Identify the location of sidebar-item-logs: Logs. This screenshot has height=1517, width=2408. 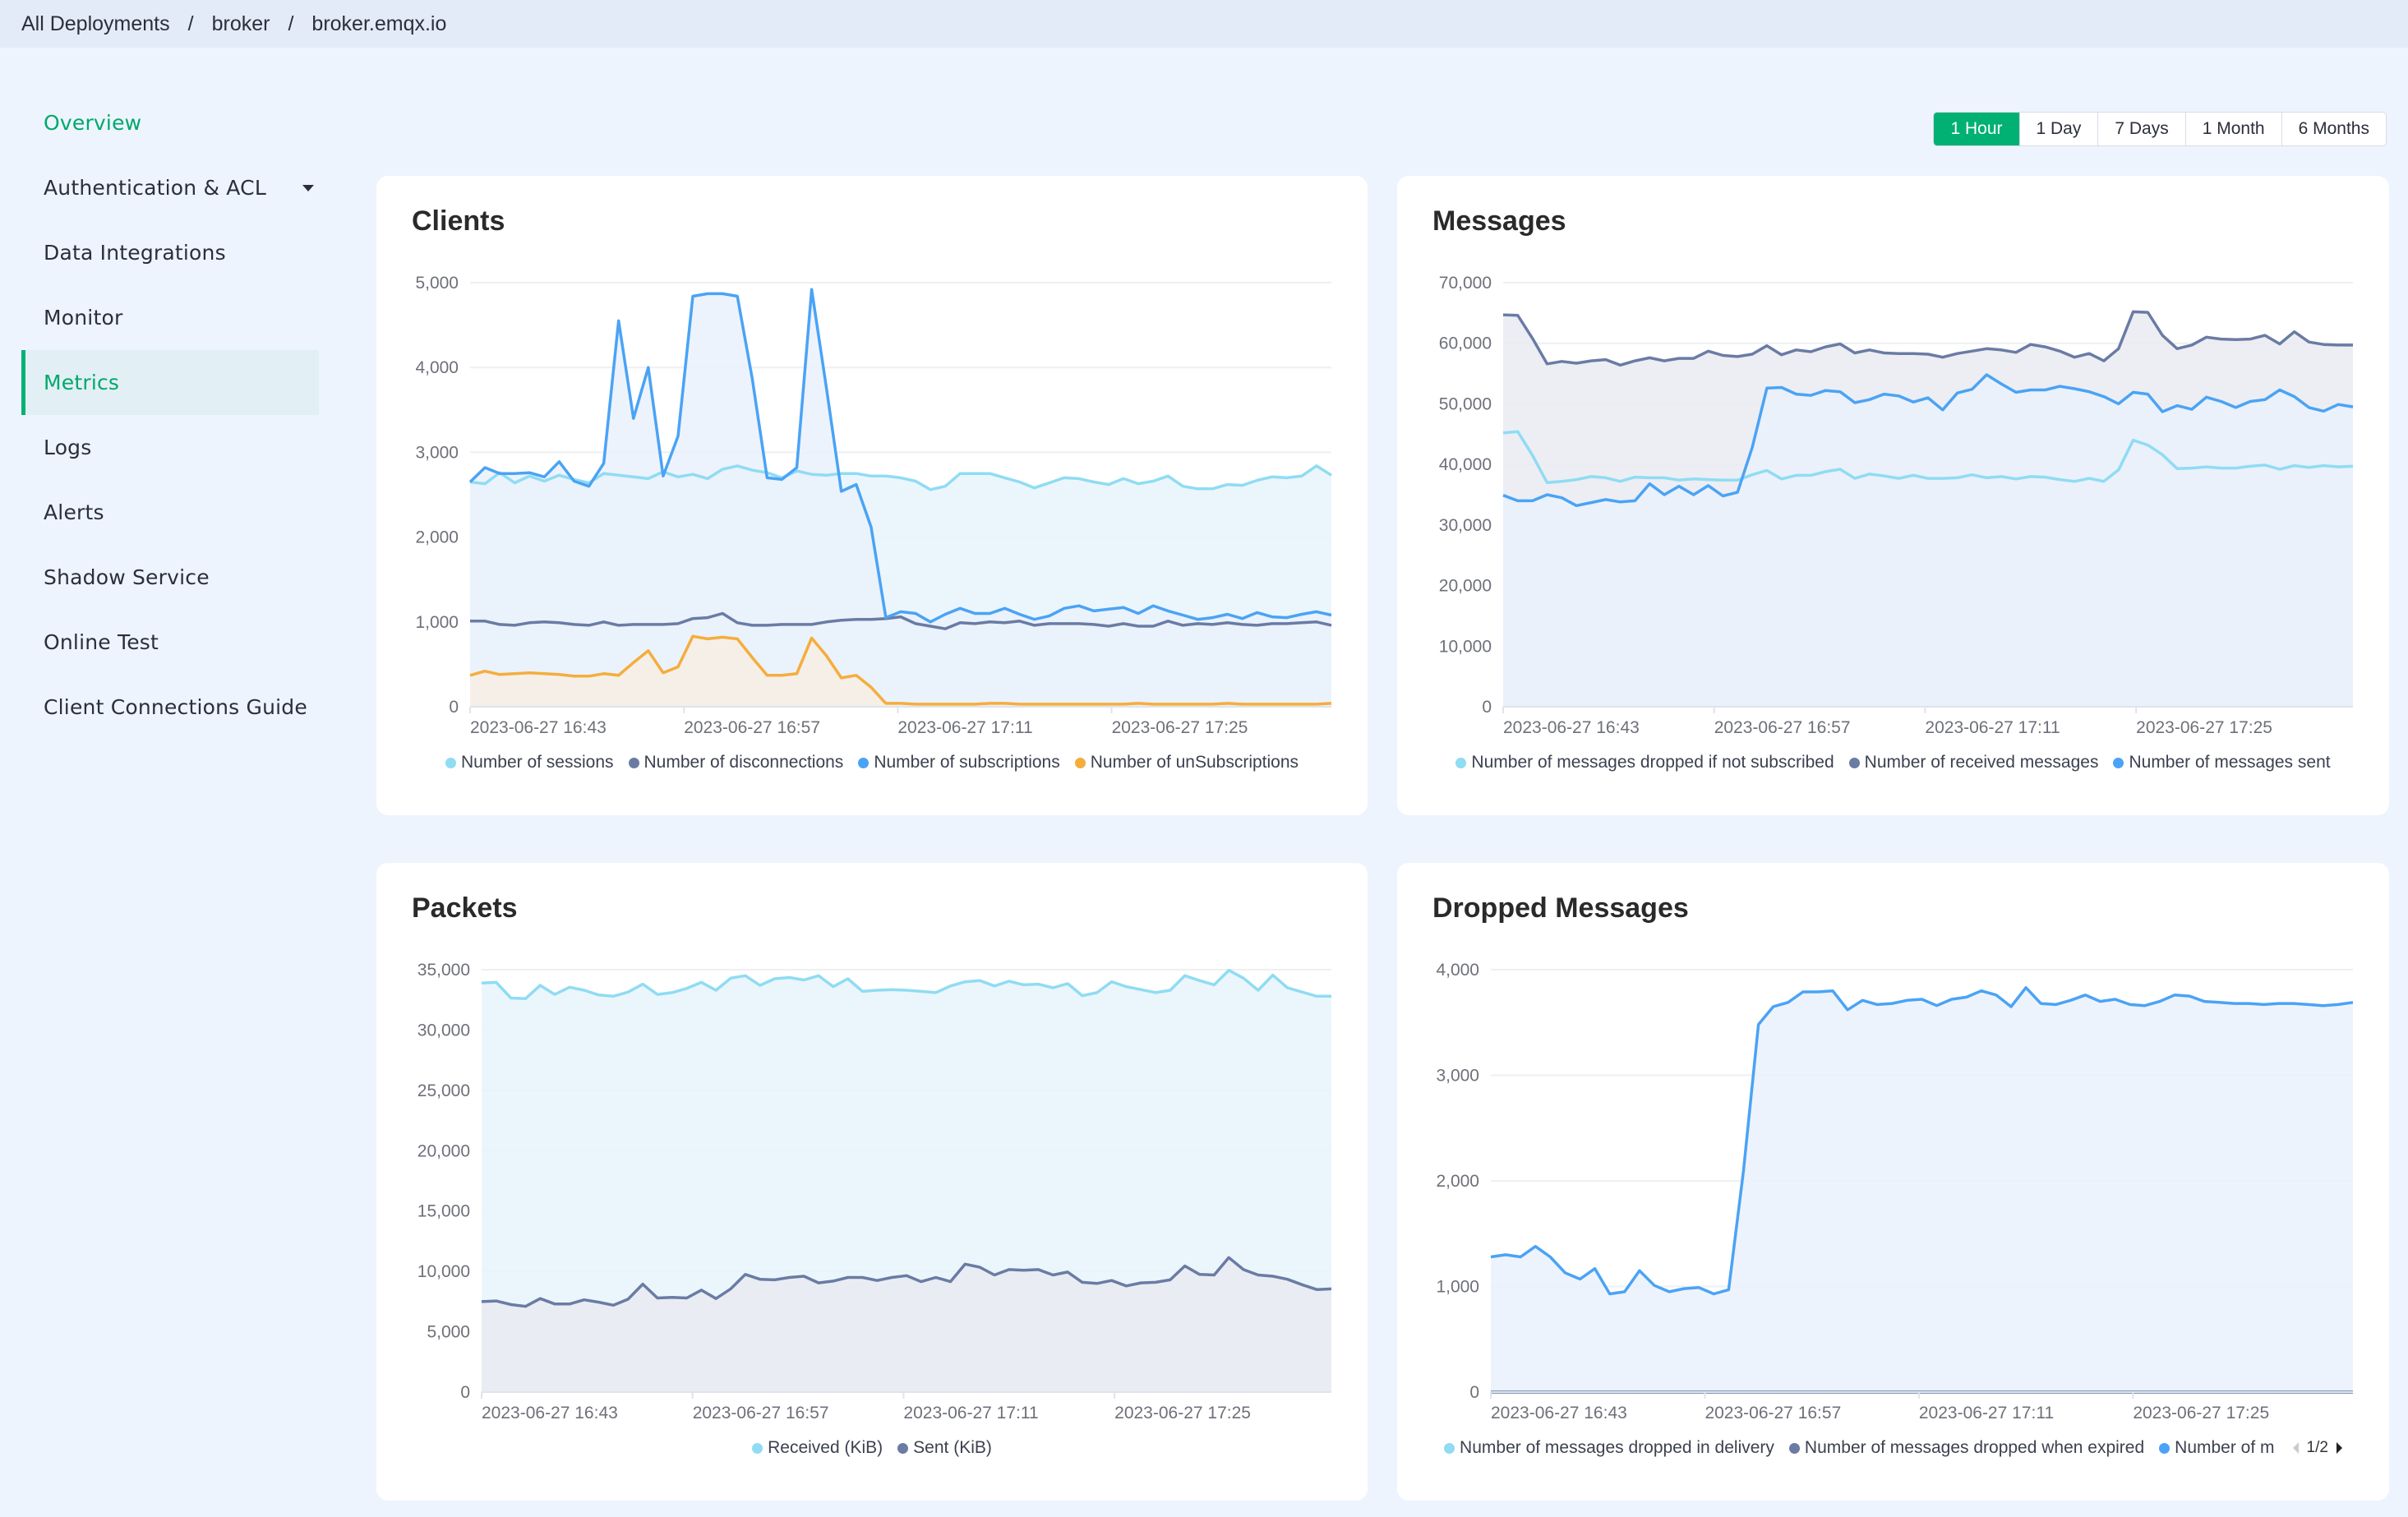
(170, 447).